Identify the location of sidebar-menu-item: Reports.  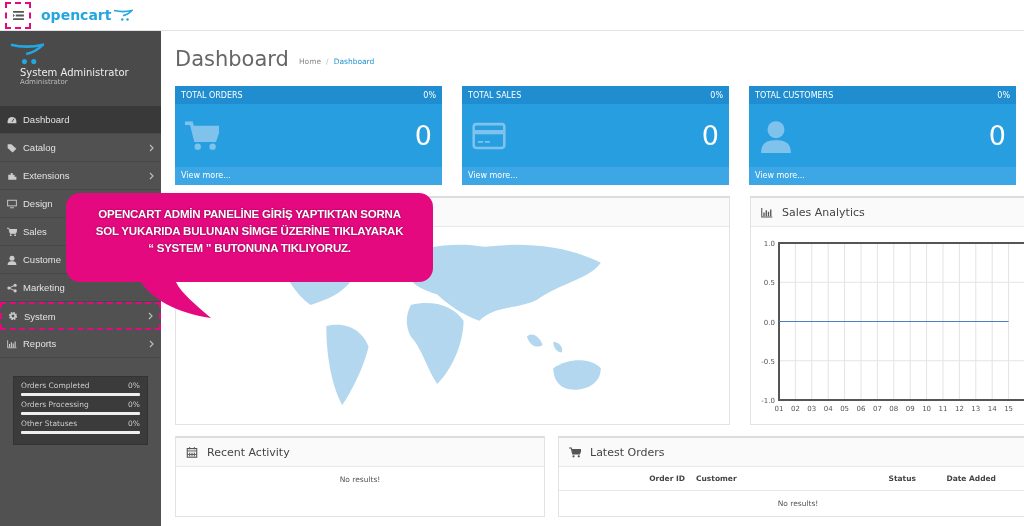
(80, 344).